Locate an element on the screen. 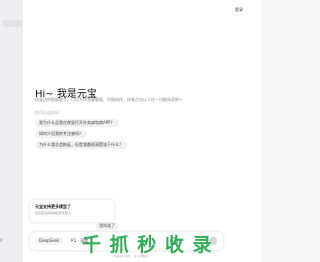 This screenshot has width=320, height=262. sidebar-new-chat-button is located at coordinates (12, 23).